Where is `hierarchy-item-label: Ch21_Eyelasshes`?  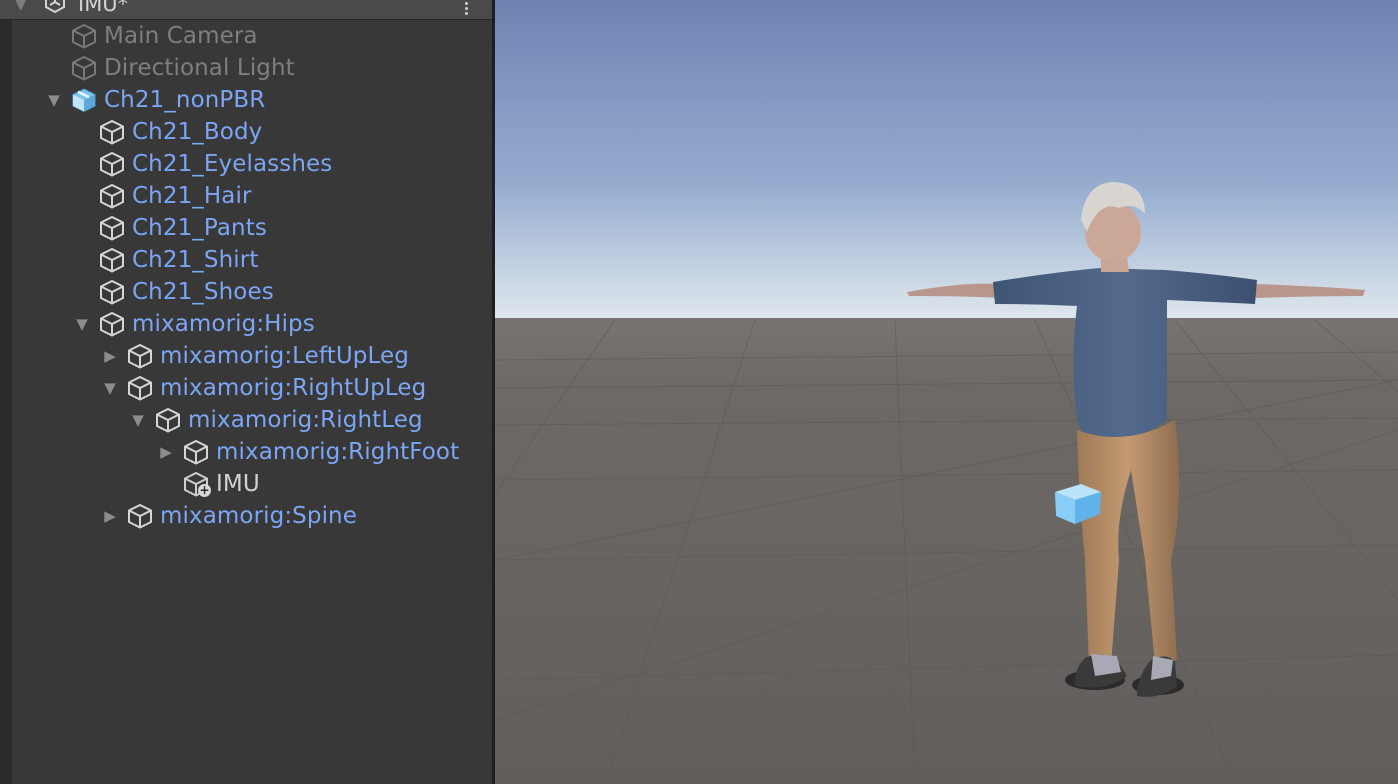
hierarchy-item-label: Ch21_Eyelasshes is located at coordinates (232, 164).